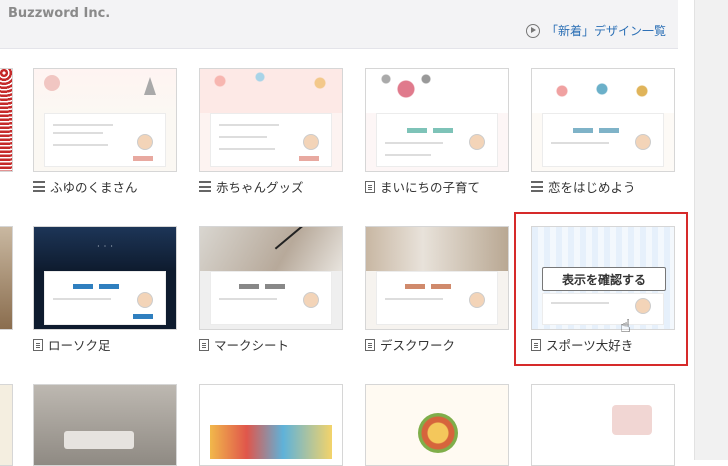 Image resolution: width=728 pixels, height=466 pixels. What do you see at coordinates (438, 433) in the screenshot?
I see `food-illustration` at bounding box center [438, 433].